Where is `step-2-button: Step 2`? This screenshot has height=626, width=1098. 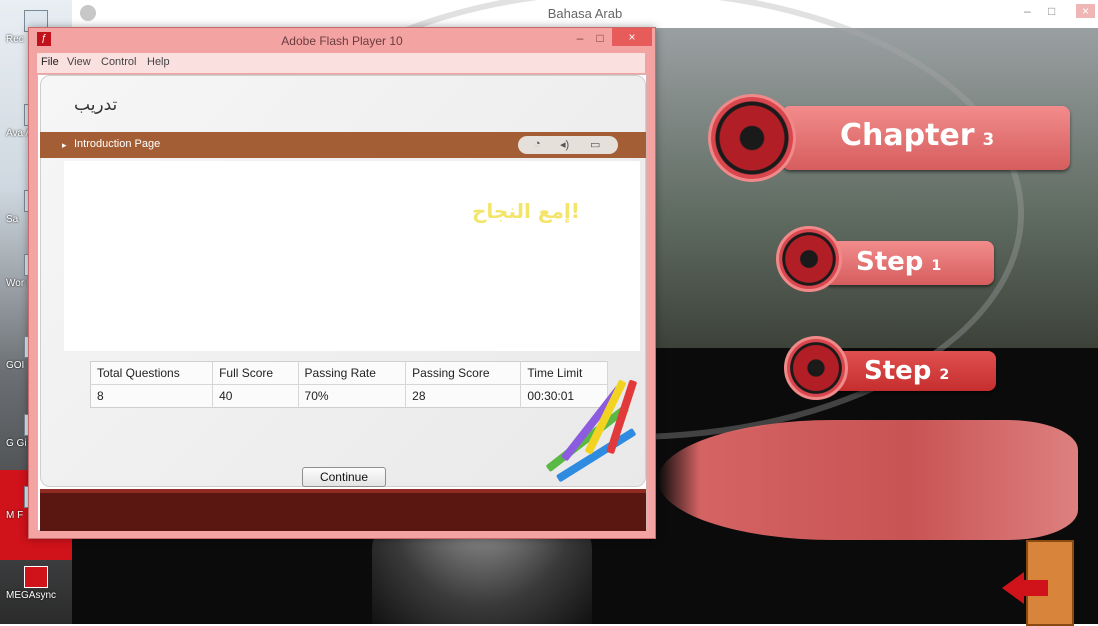 step-2-button: Step 2 is located at coordinates (914, 371).